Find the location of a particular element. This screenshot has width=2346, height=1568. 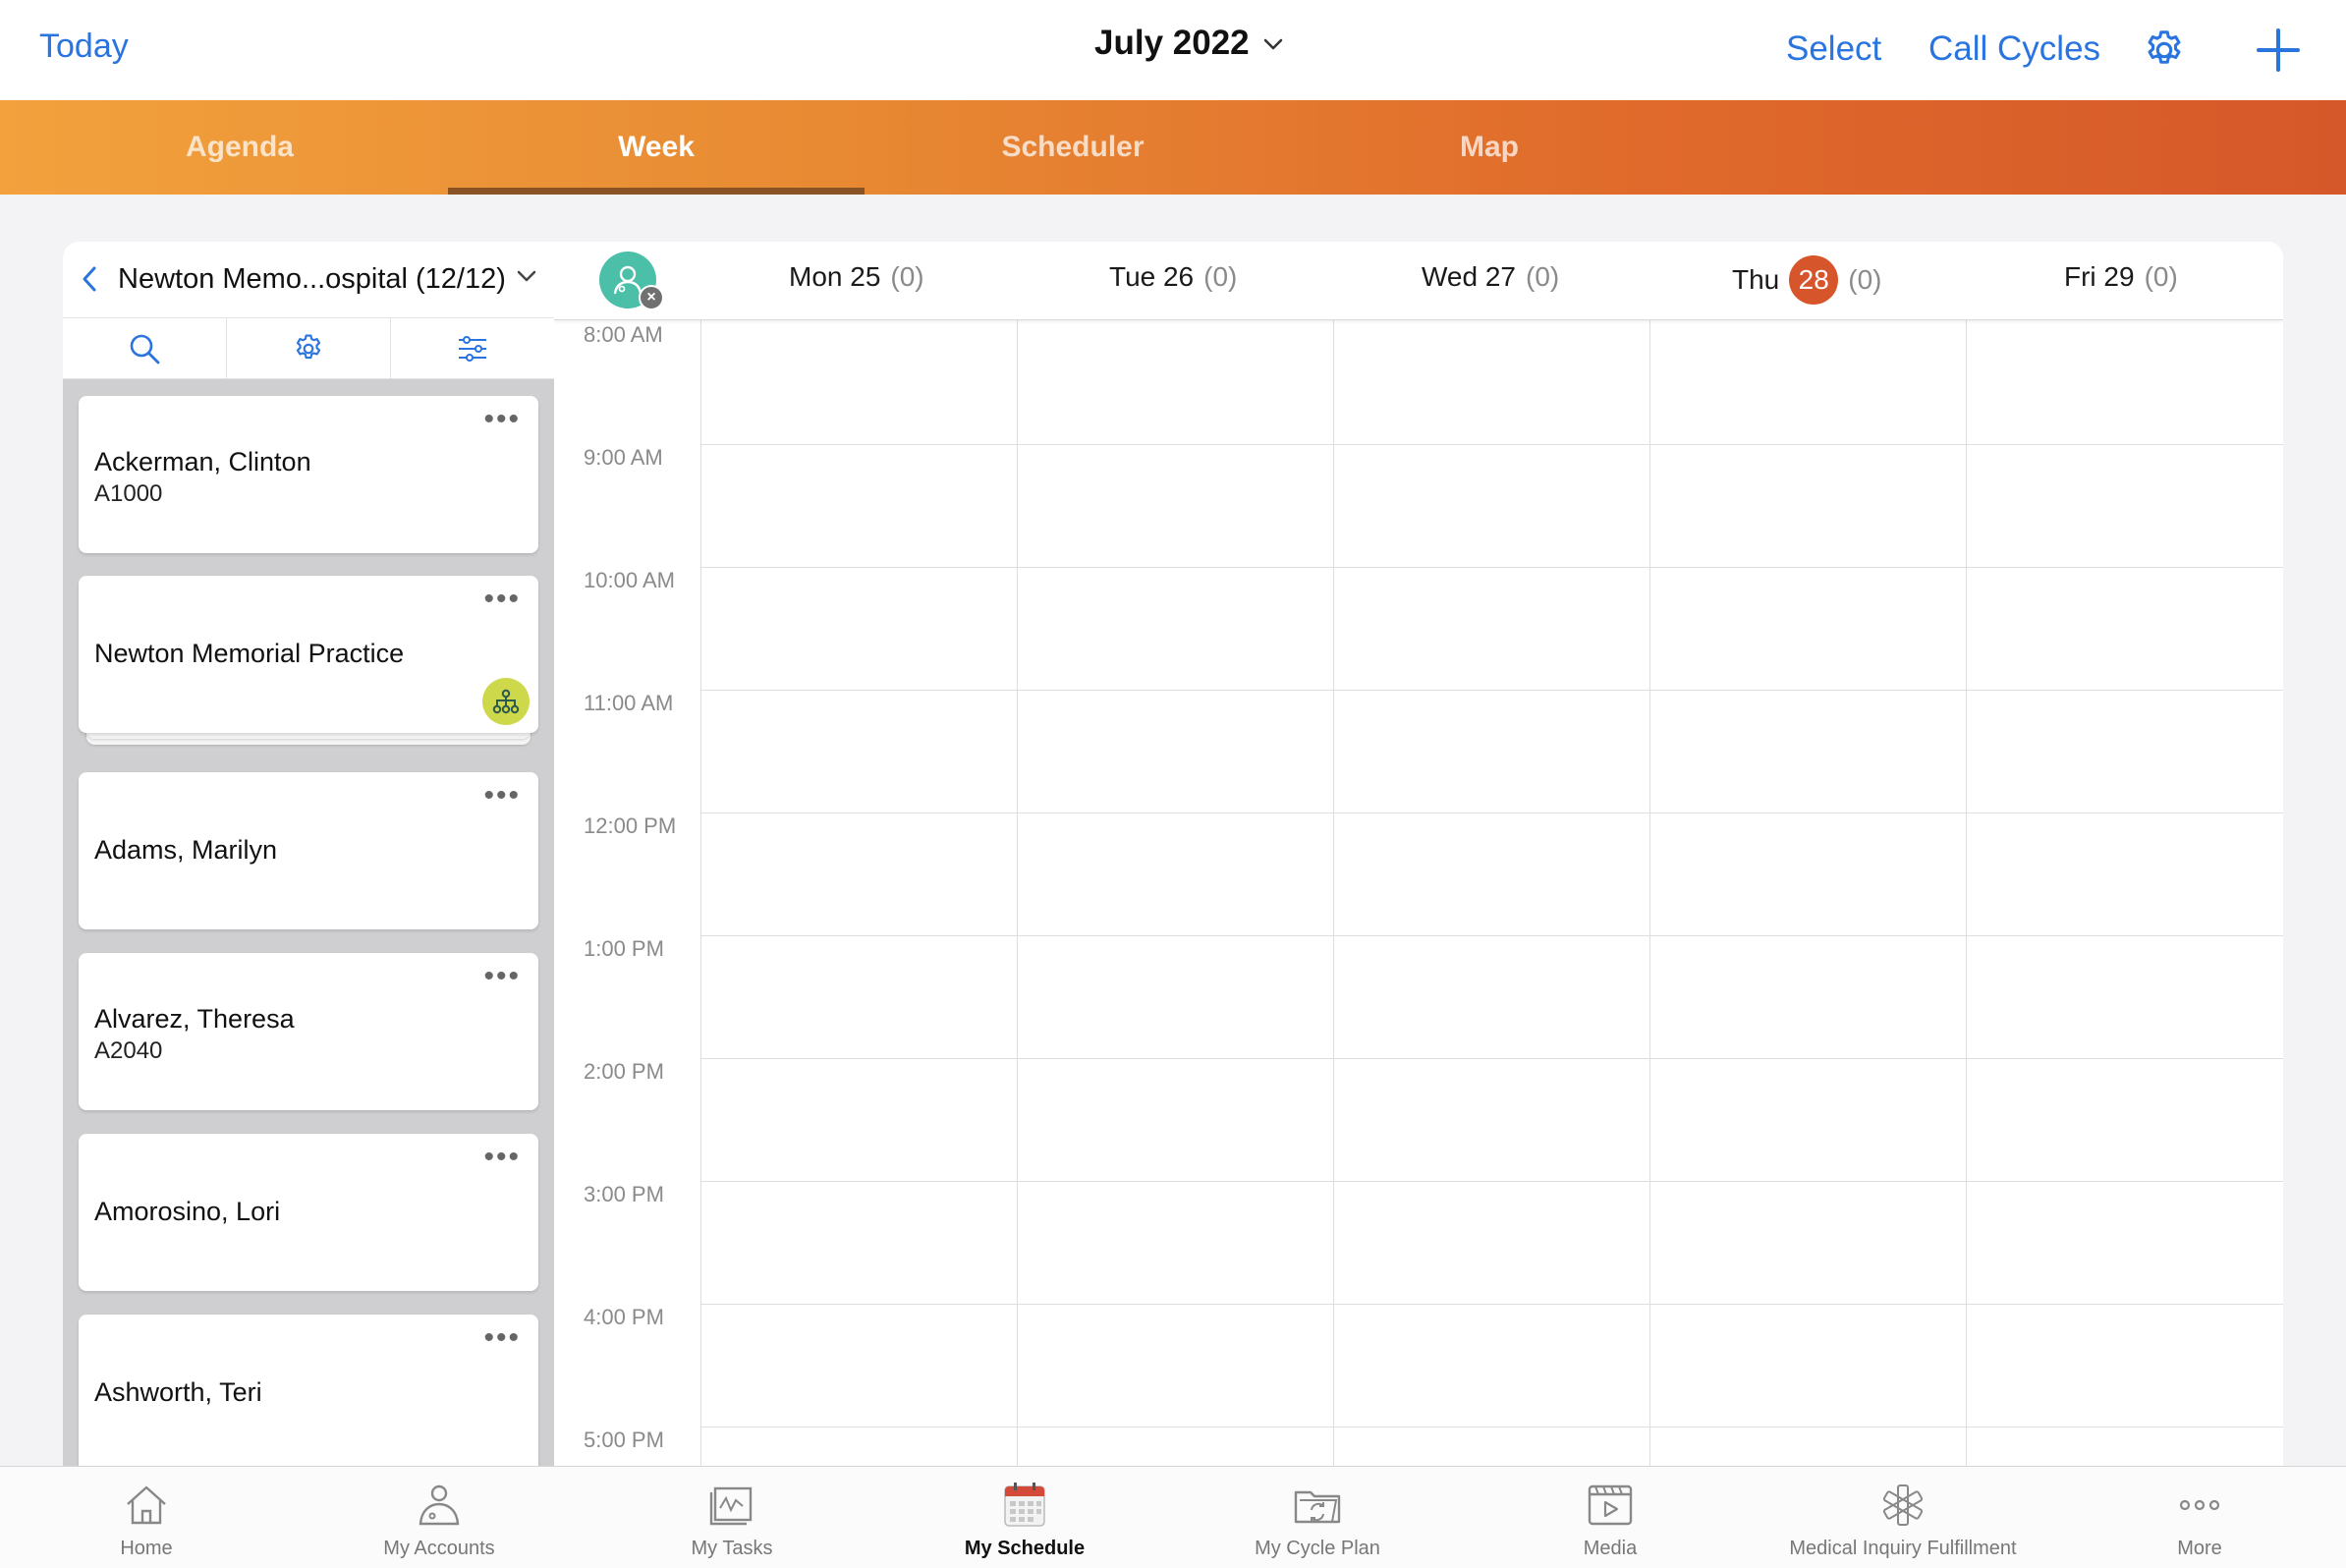

bottom-tab-my-schedule: My Schedule is located at coordinates (1024, 1517).